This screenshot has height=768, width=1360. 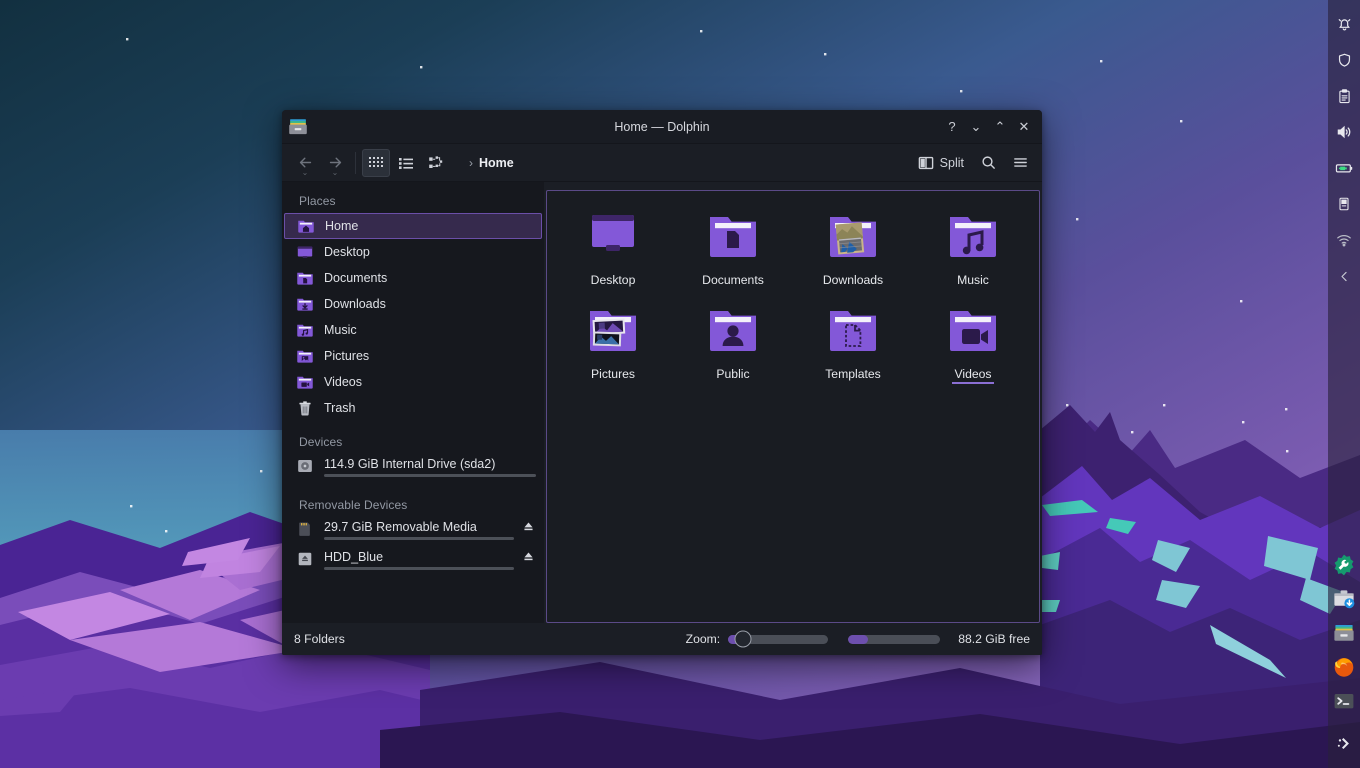 What do you see at coordinates (305, 172) in the screenshot?
I see `chevron-down-icon: ⌄` at bounding box center [305, 172].